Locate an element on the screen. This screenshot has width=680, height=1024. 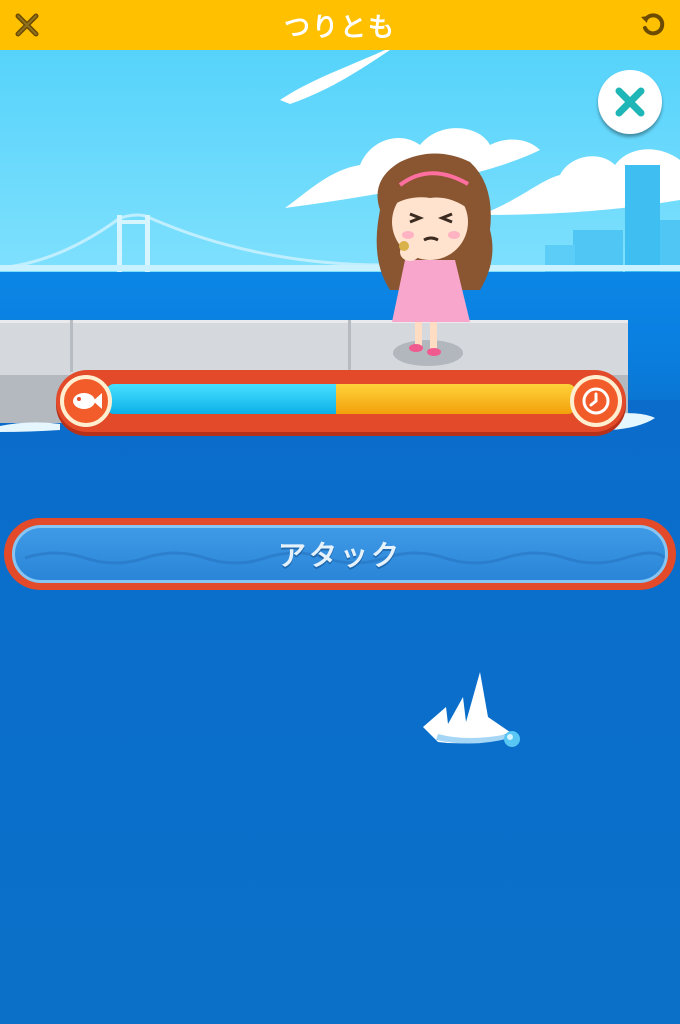
bridge-skyline is located at coordinates (340, 222).